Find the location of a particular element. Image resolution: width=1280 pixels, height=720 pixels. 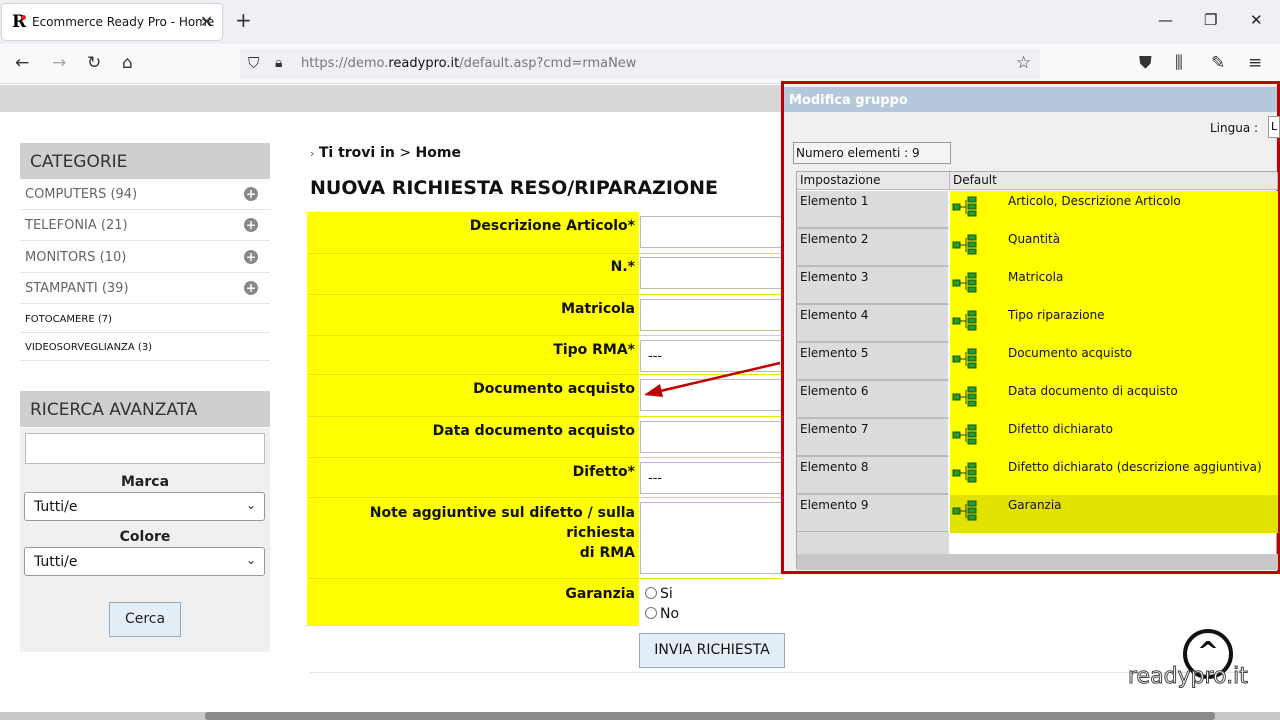

browser-tab-active: R Ecommerce Ready Pro - Home ✕ is located at coordinates (112, 22).